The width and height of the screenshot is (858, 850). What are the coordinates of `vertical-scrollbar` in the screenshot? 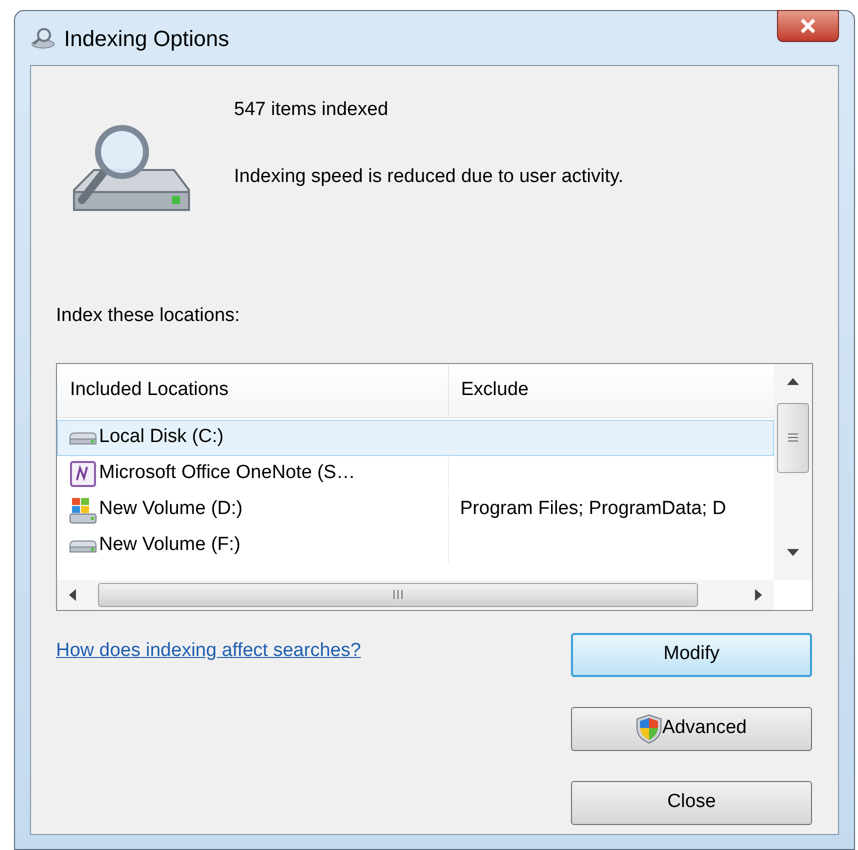 It's located at (793, 472).